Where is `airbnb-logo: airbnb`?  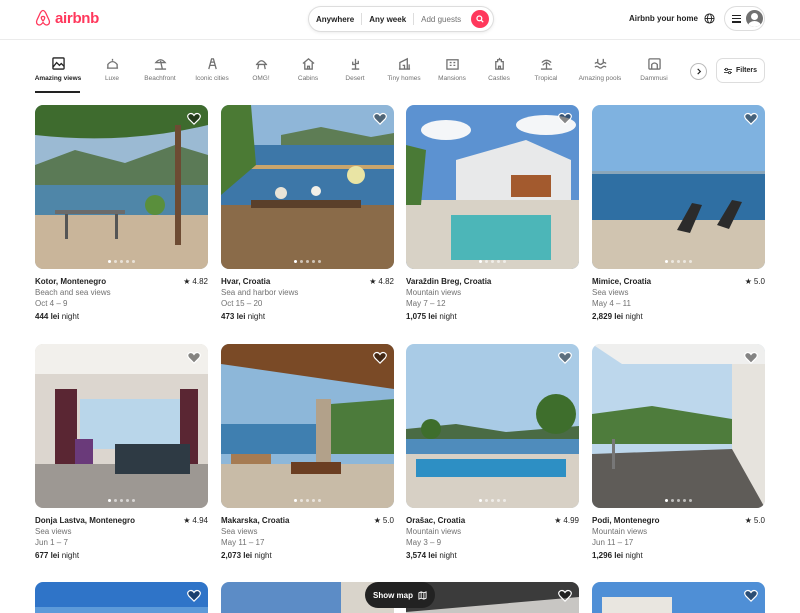
airbnb-logo: airbnb is located at coordinates (67, 18).